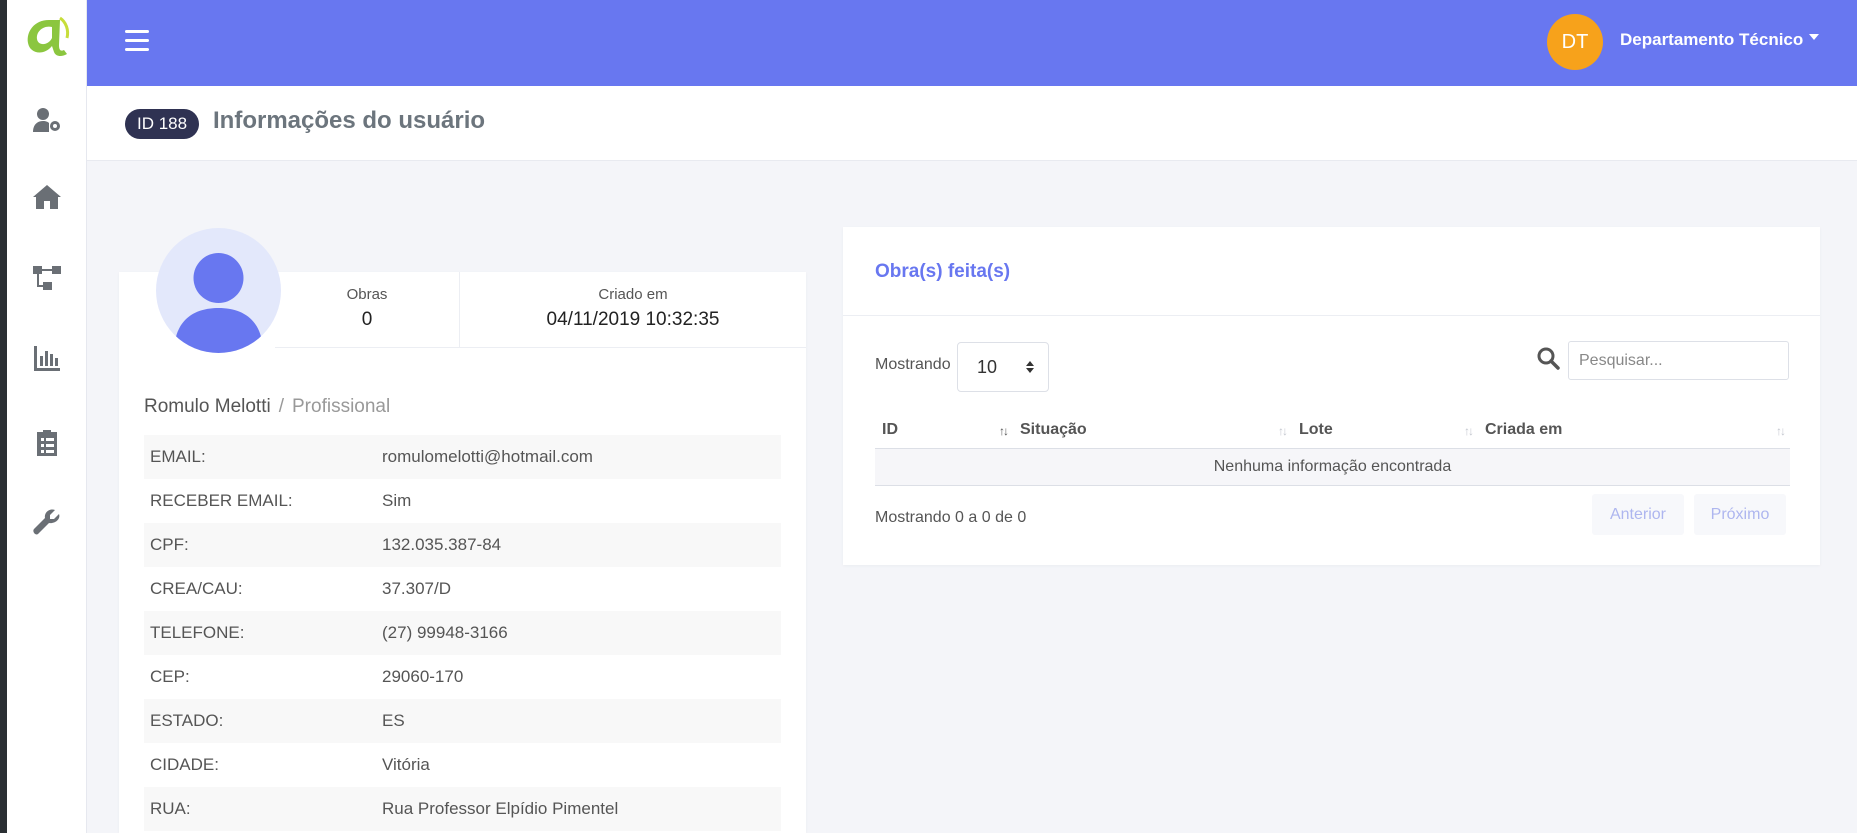 The height and width of the screenshot is (833, 1857). I want to click on stat-value: 04/11/2019 10:32:35, so click(633, 319).